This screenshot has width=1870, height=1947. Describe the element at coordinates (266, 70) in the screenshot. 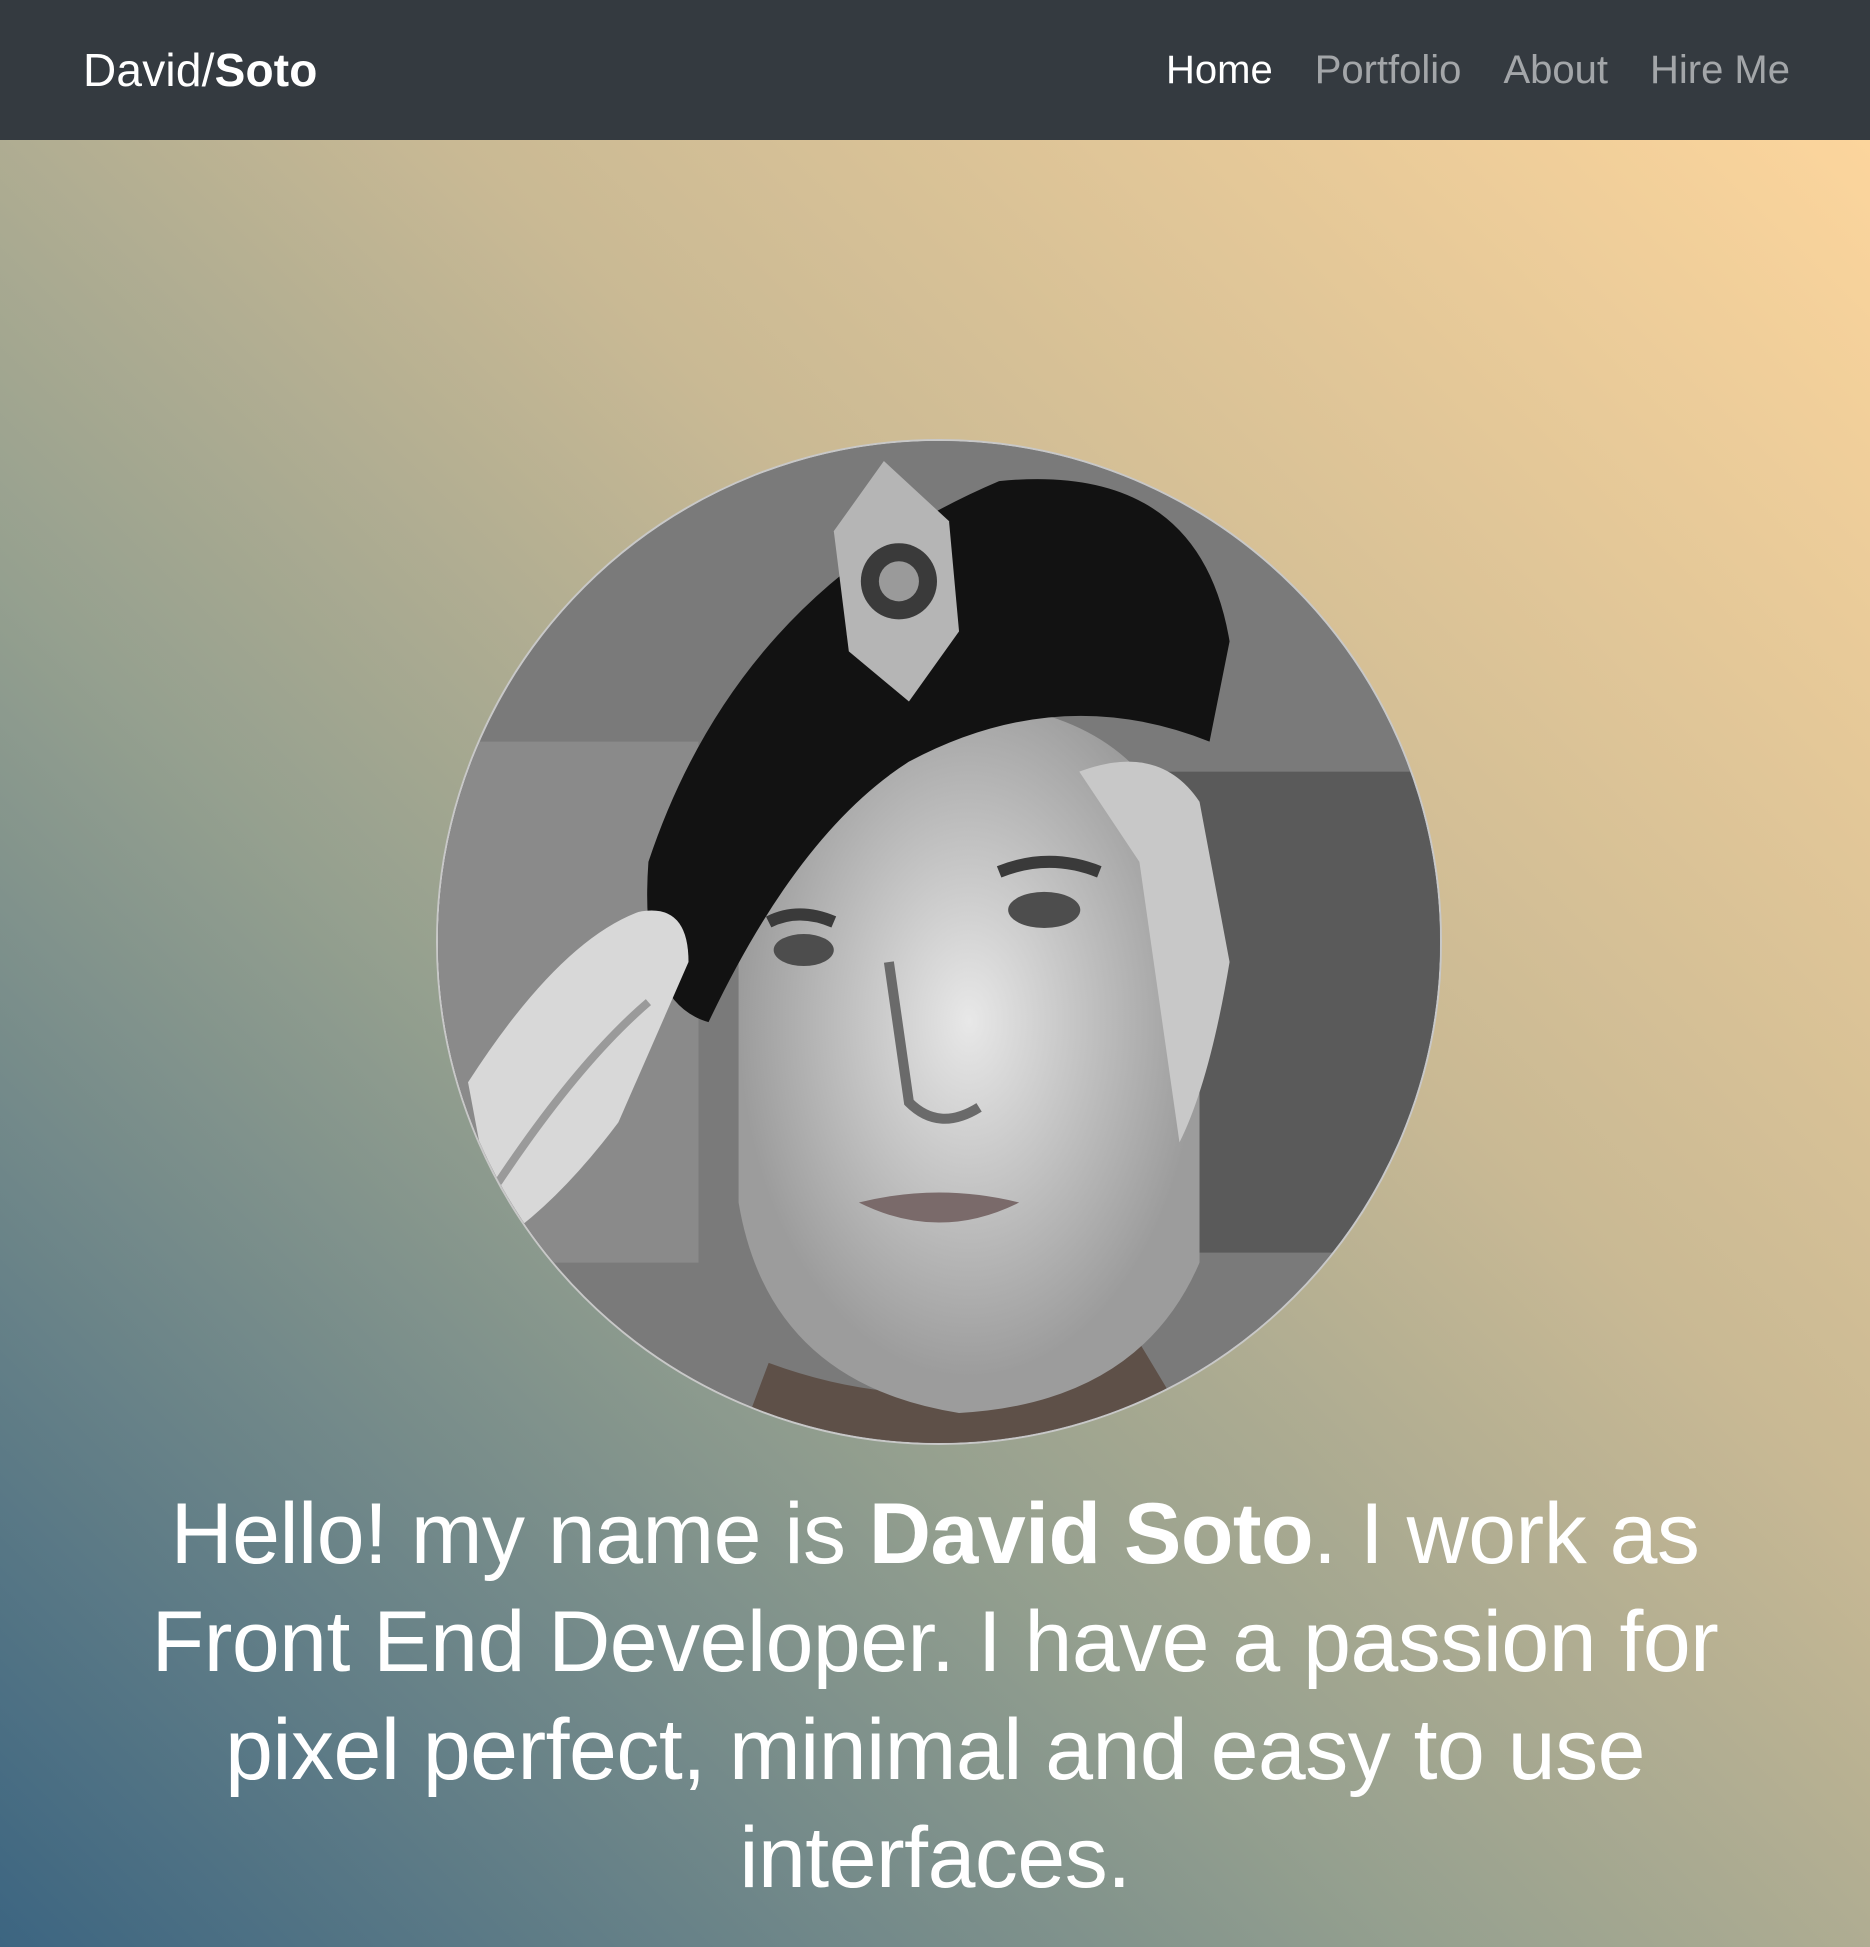

I see `brand-second: Soto` at that location.